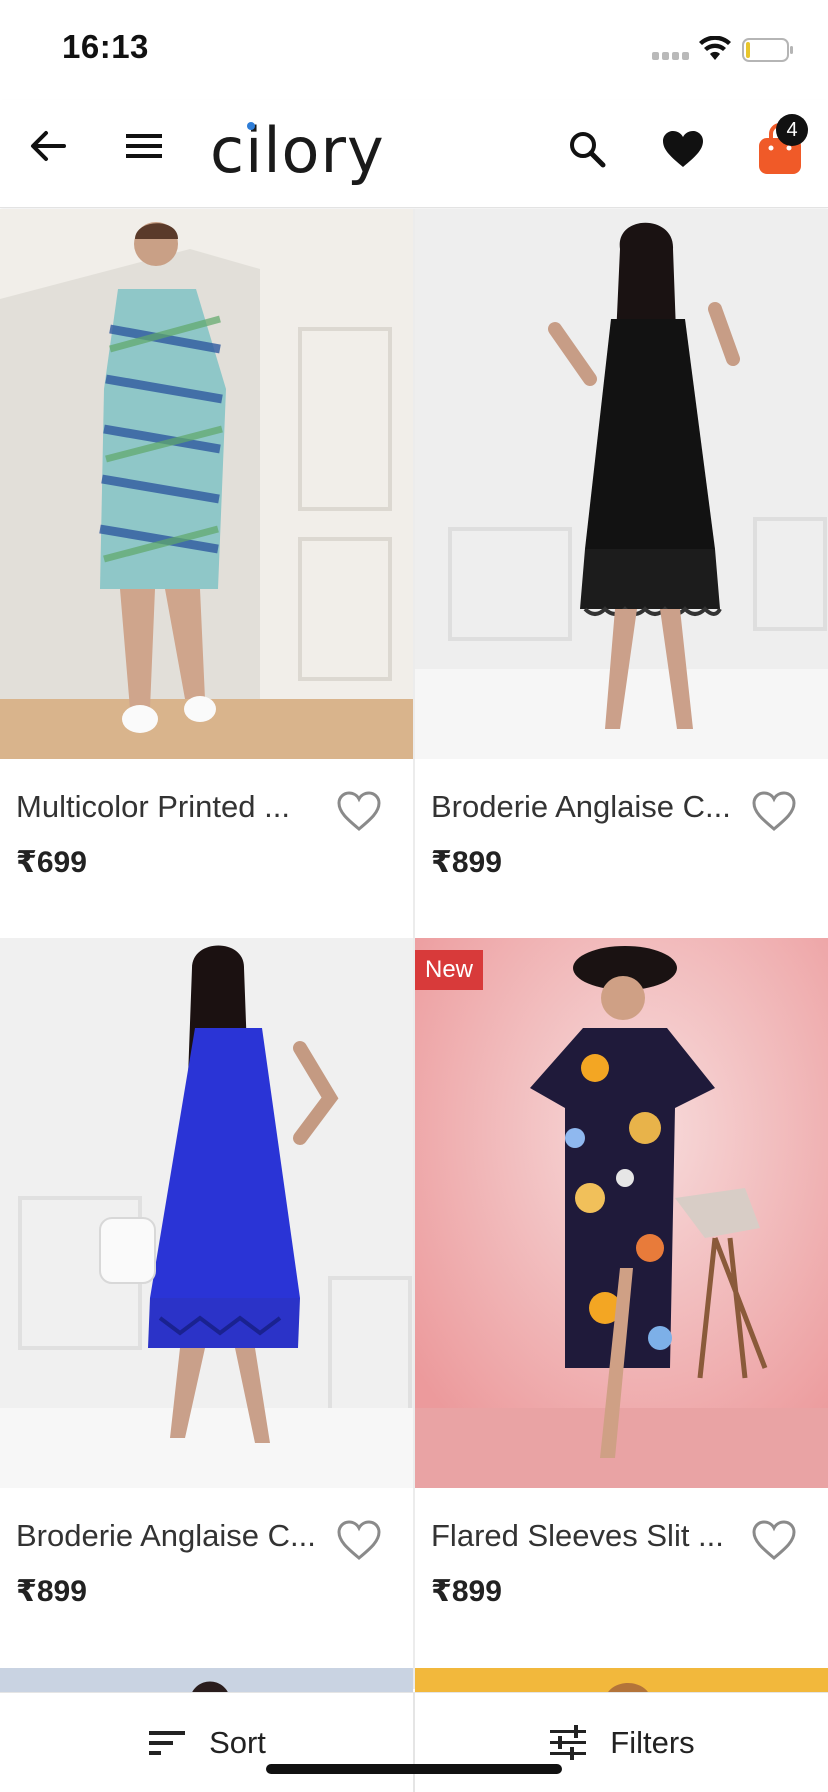  I want to click on back-arrow-icon, so click(48, 146).